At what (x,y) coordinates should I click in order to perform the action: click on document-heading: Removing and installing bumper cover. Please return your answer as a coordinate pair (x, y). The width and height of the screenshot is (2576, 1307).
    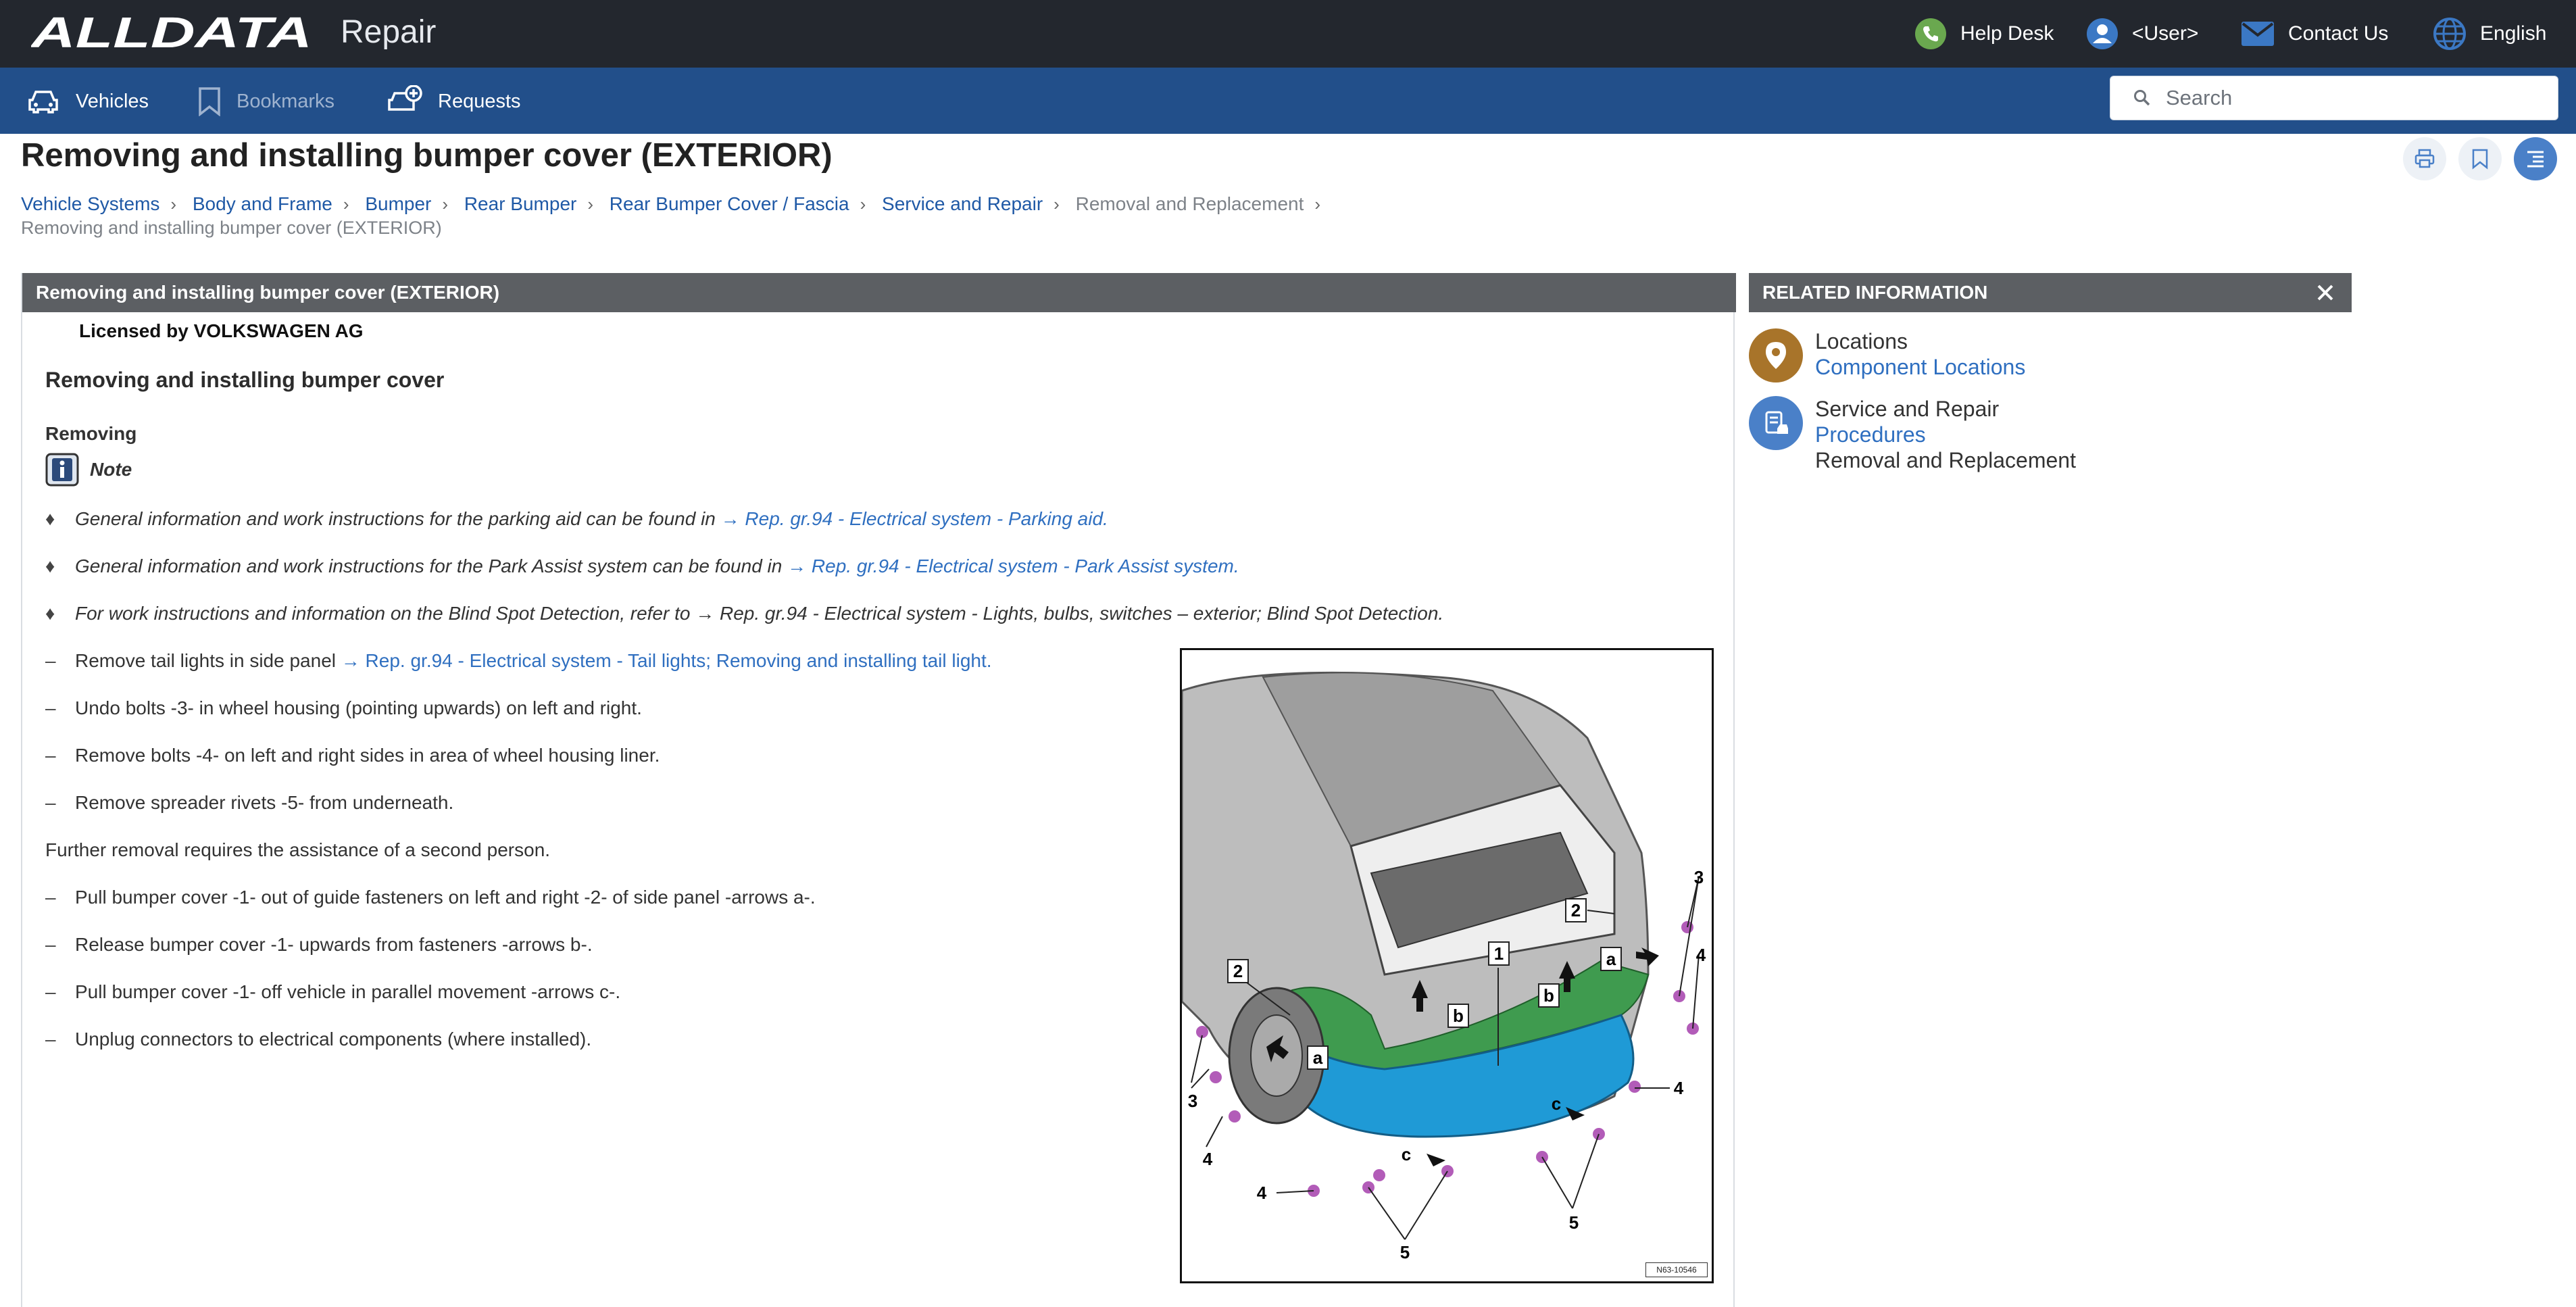
    Looking at the image, I should click on (245, 380).